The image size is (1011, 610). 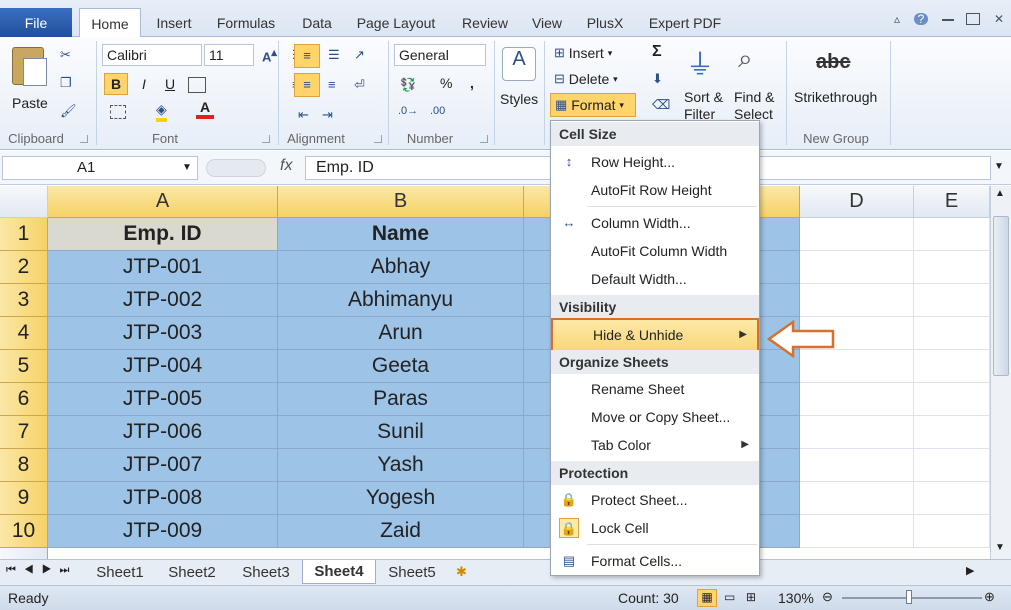 I want to click on underline-button: U, so click(x=170, y=84).